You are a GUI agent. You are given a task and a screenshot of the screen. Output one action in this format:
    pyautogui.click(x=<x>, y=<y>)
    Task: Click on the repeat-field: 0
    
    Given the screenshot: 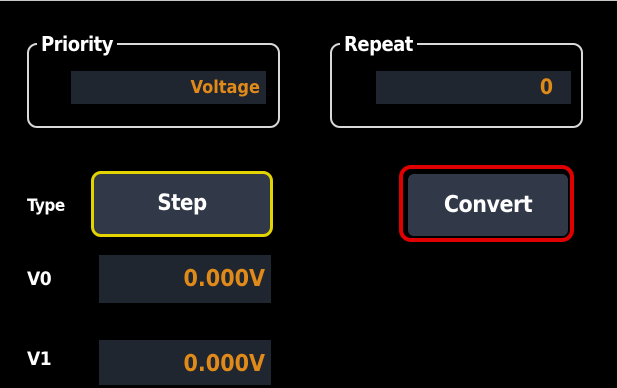 What is the action you would take?
    pyautogui.click(x=473, y=87)
    